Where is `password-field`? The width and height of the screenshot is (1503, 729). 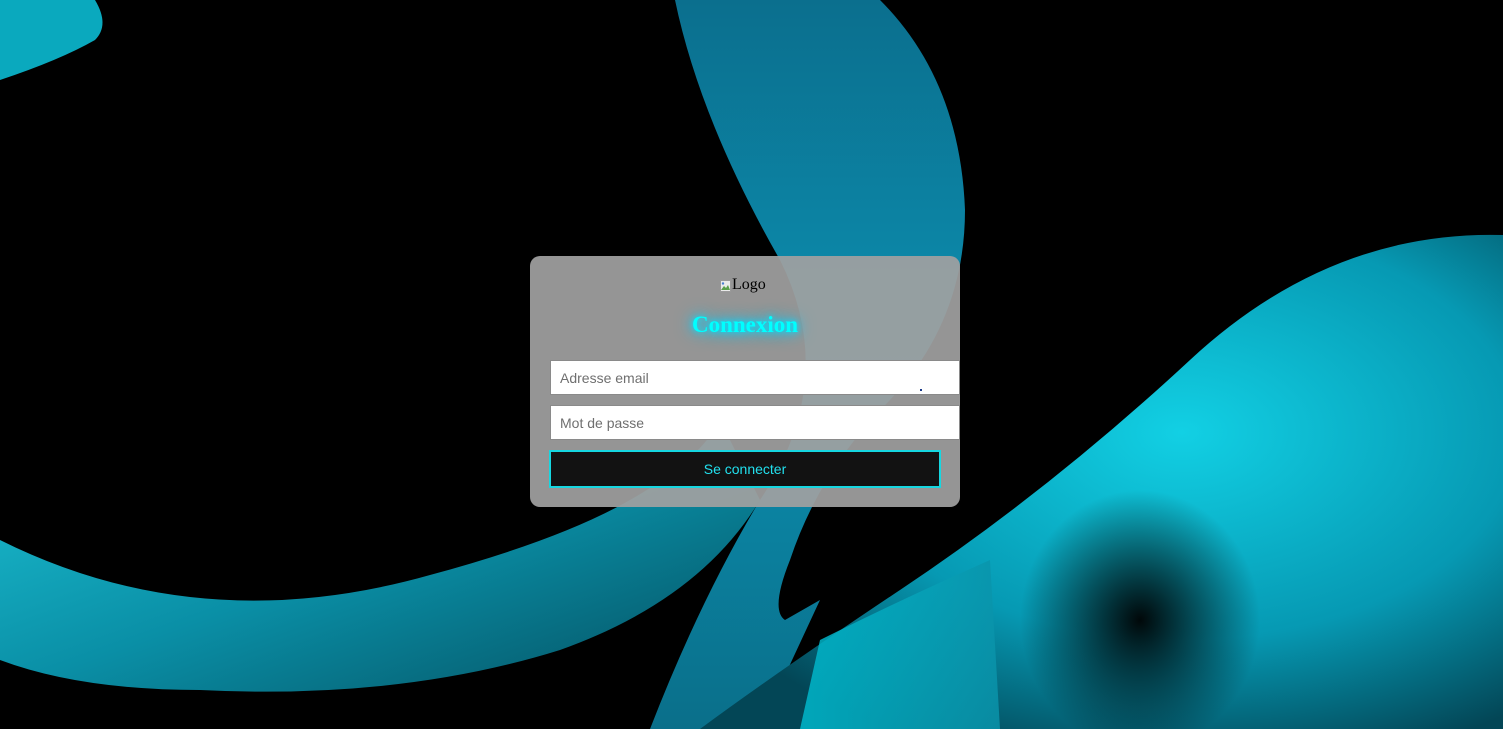
password-field is located at coordinates (755, 422).